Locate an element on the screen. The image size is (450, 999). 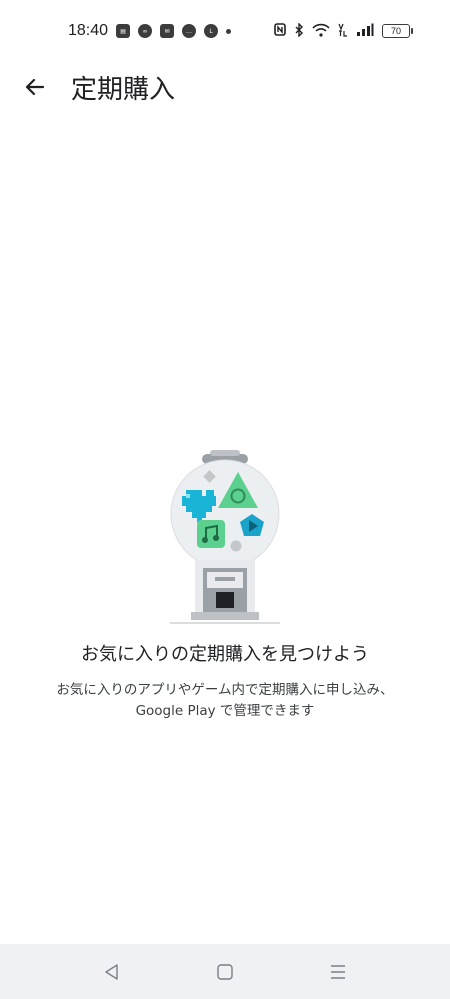
gumball-machine-illustration is located at coordinates (225, 537).